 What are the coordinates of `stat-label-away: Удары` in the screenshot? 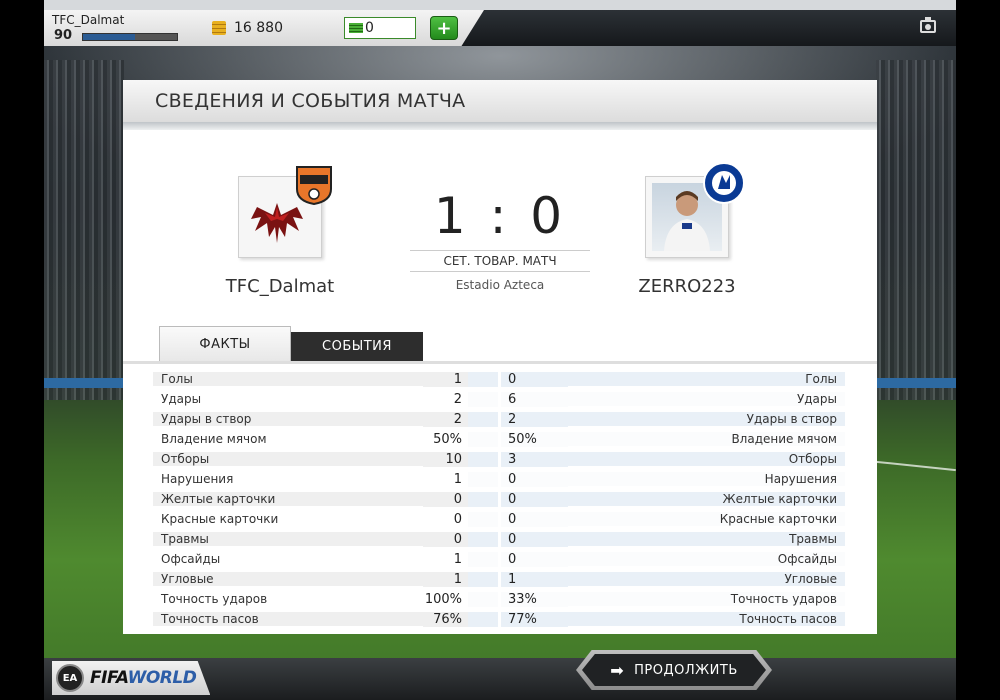 It's located at (706, 399).